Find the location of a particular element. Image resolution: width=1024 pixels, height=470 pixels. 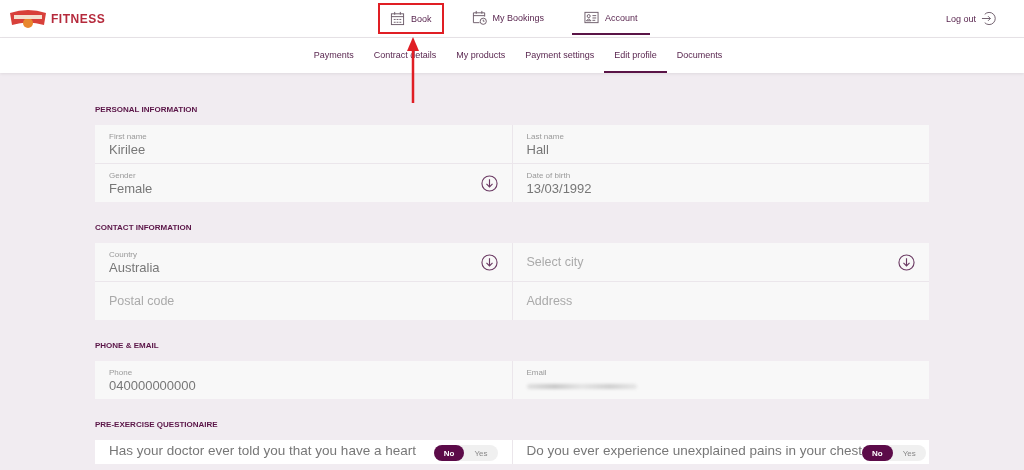

field-label: Date of birth is located at coordinates (549, 175).